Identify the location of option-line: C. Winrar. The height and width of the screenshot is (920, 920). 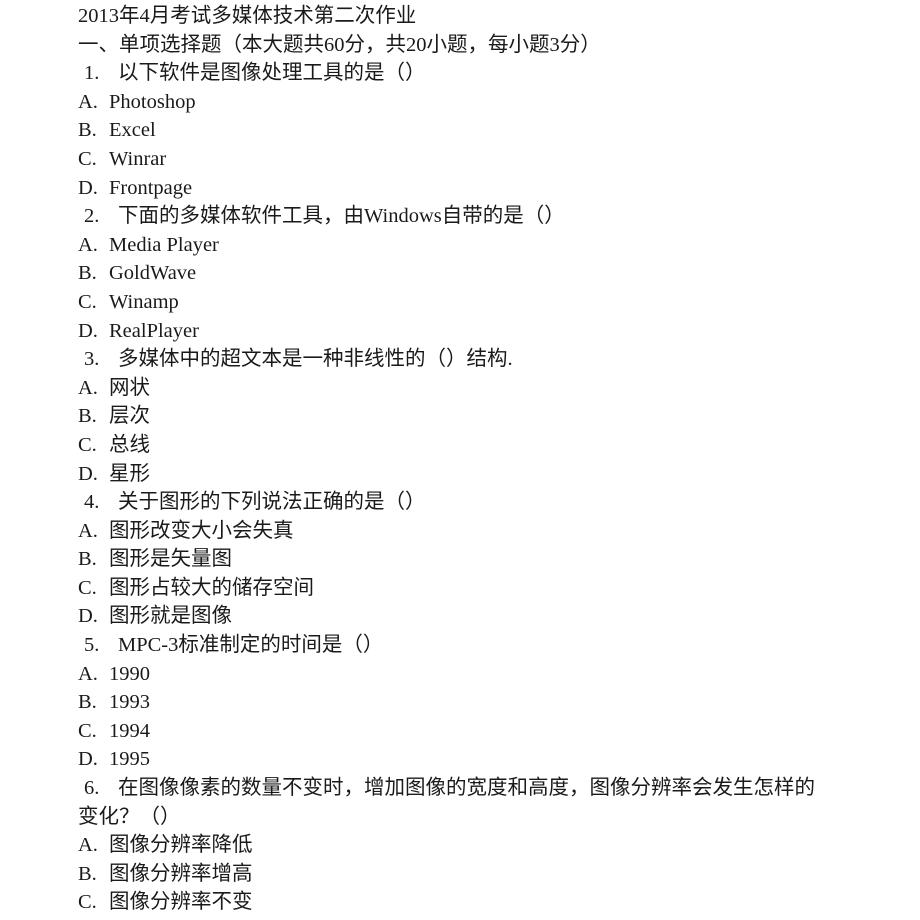
(473, 159).